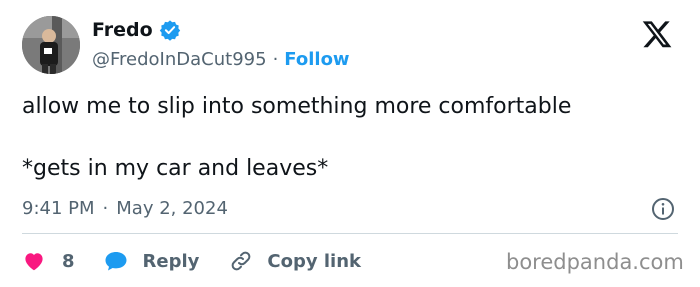 The image size is (700, 287). What do you see at coordinates (122, 30) in the screenshot?
I see `author-display-name: Fredo` at bounding box center [122, 30].